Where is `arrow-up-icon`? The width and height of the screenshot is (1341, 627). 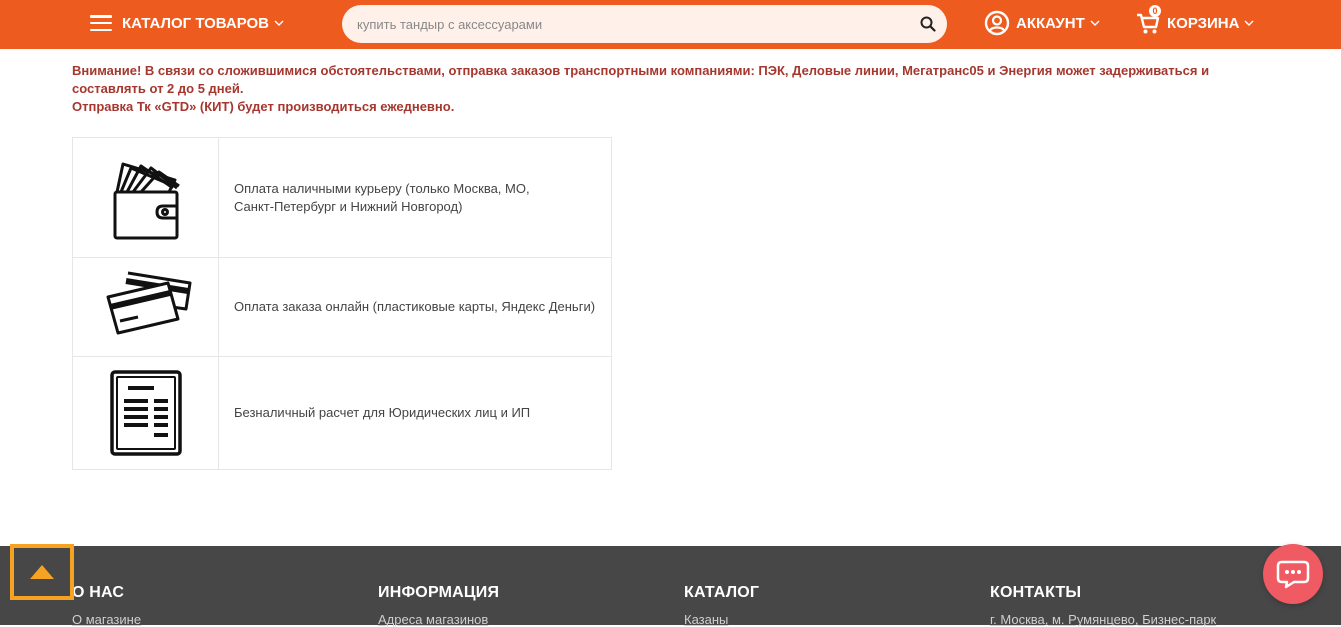
arrow-up-icon is located at coordinates (42, 572).